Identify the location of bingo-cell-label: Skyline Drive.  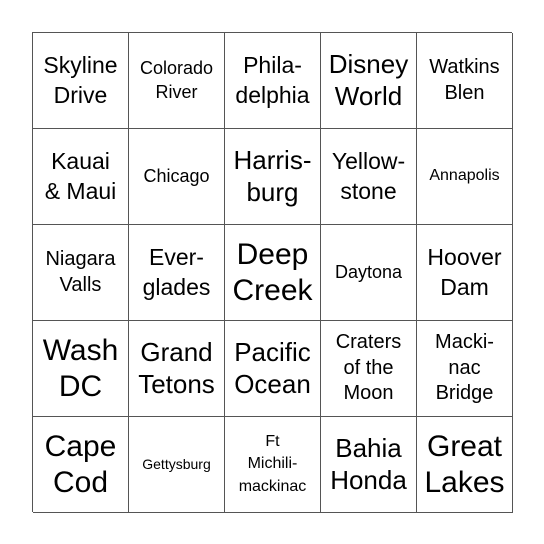
(80, 80).